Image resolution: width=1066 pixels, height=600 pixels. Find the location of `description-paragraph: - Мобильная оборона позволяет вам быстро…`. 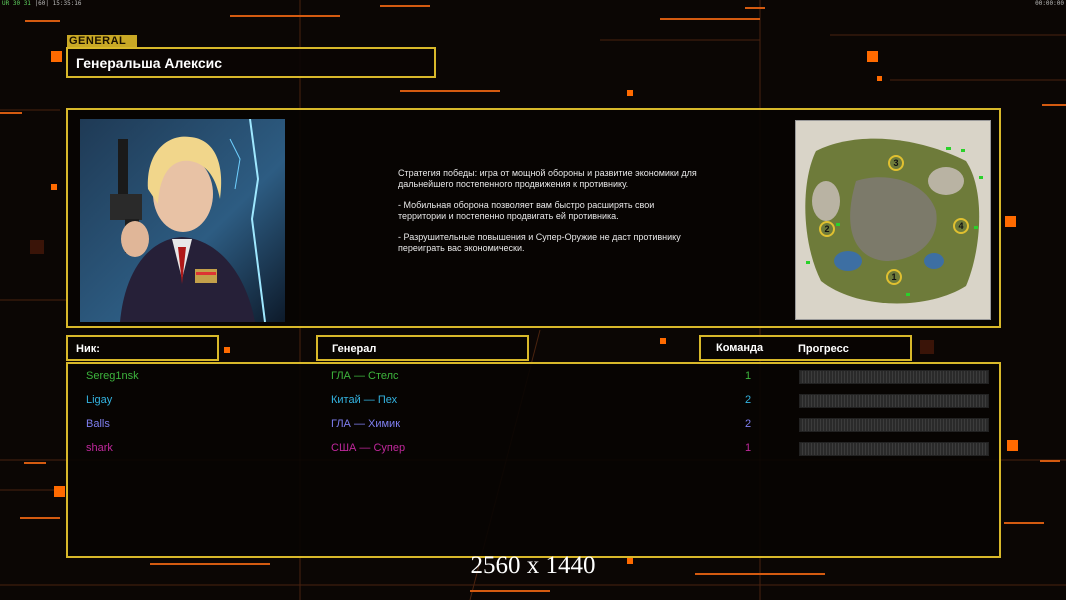

description-paragraph: - Мобильная оборона позволяет вам быстро… is located at coordinates (526, 210).